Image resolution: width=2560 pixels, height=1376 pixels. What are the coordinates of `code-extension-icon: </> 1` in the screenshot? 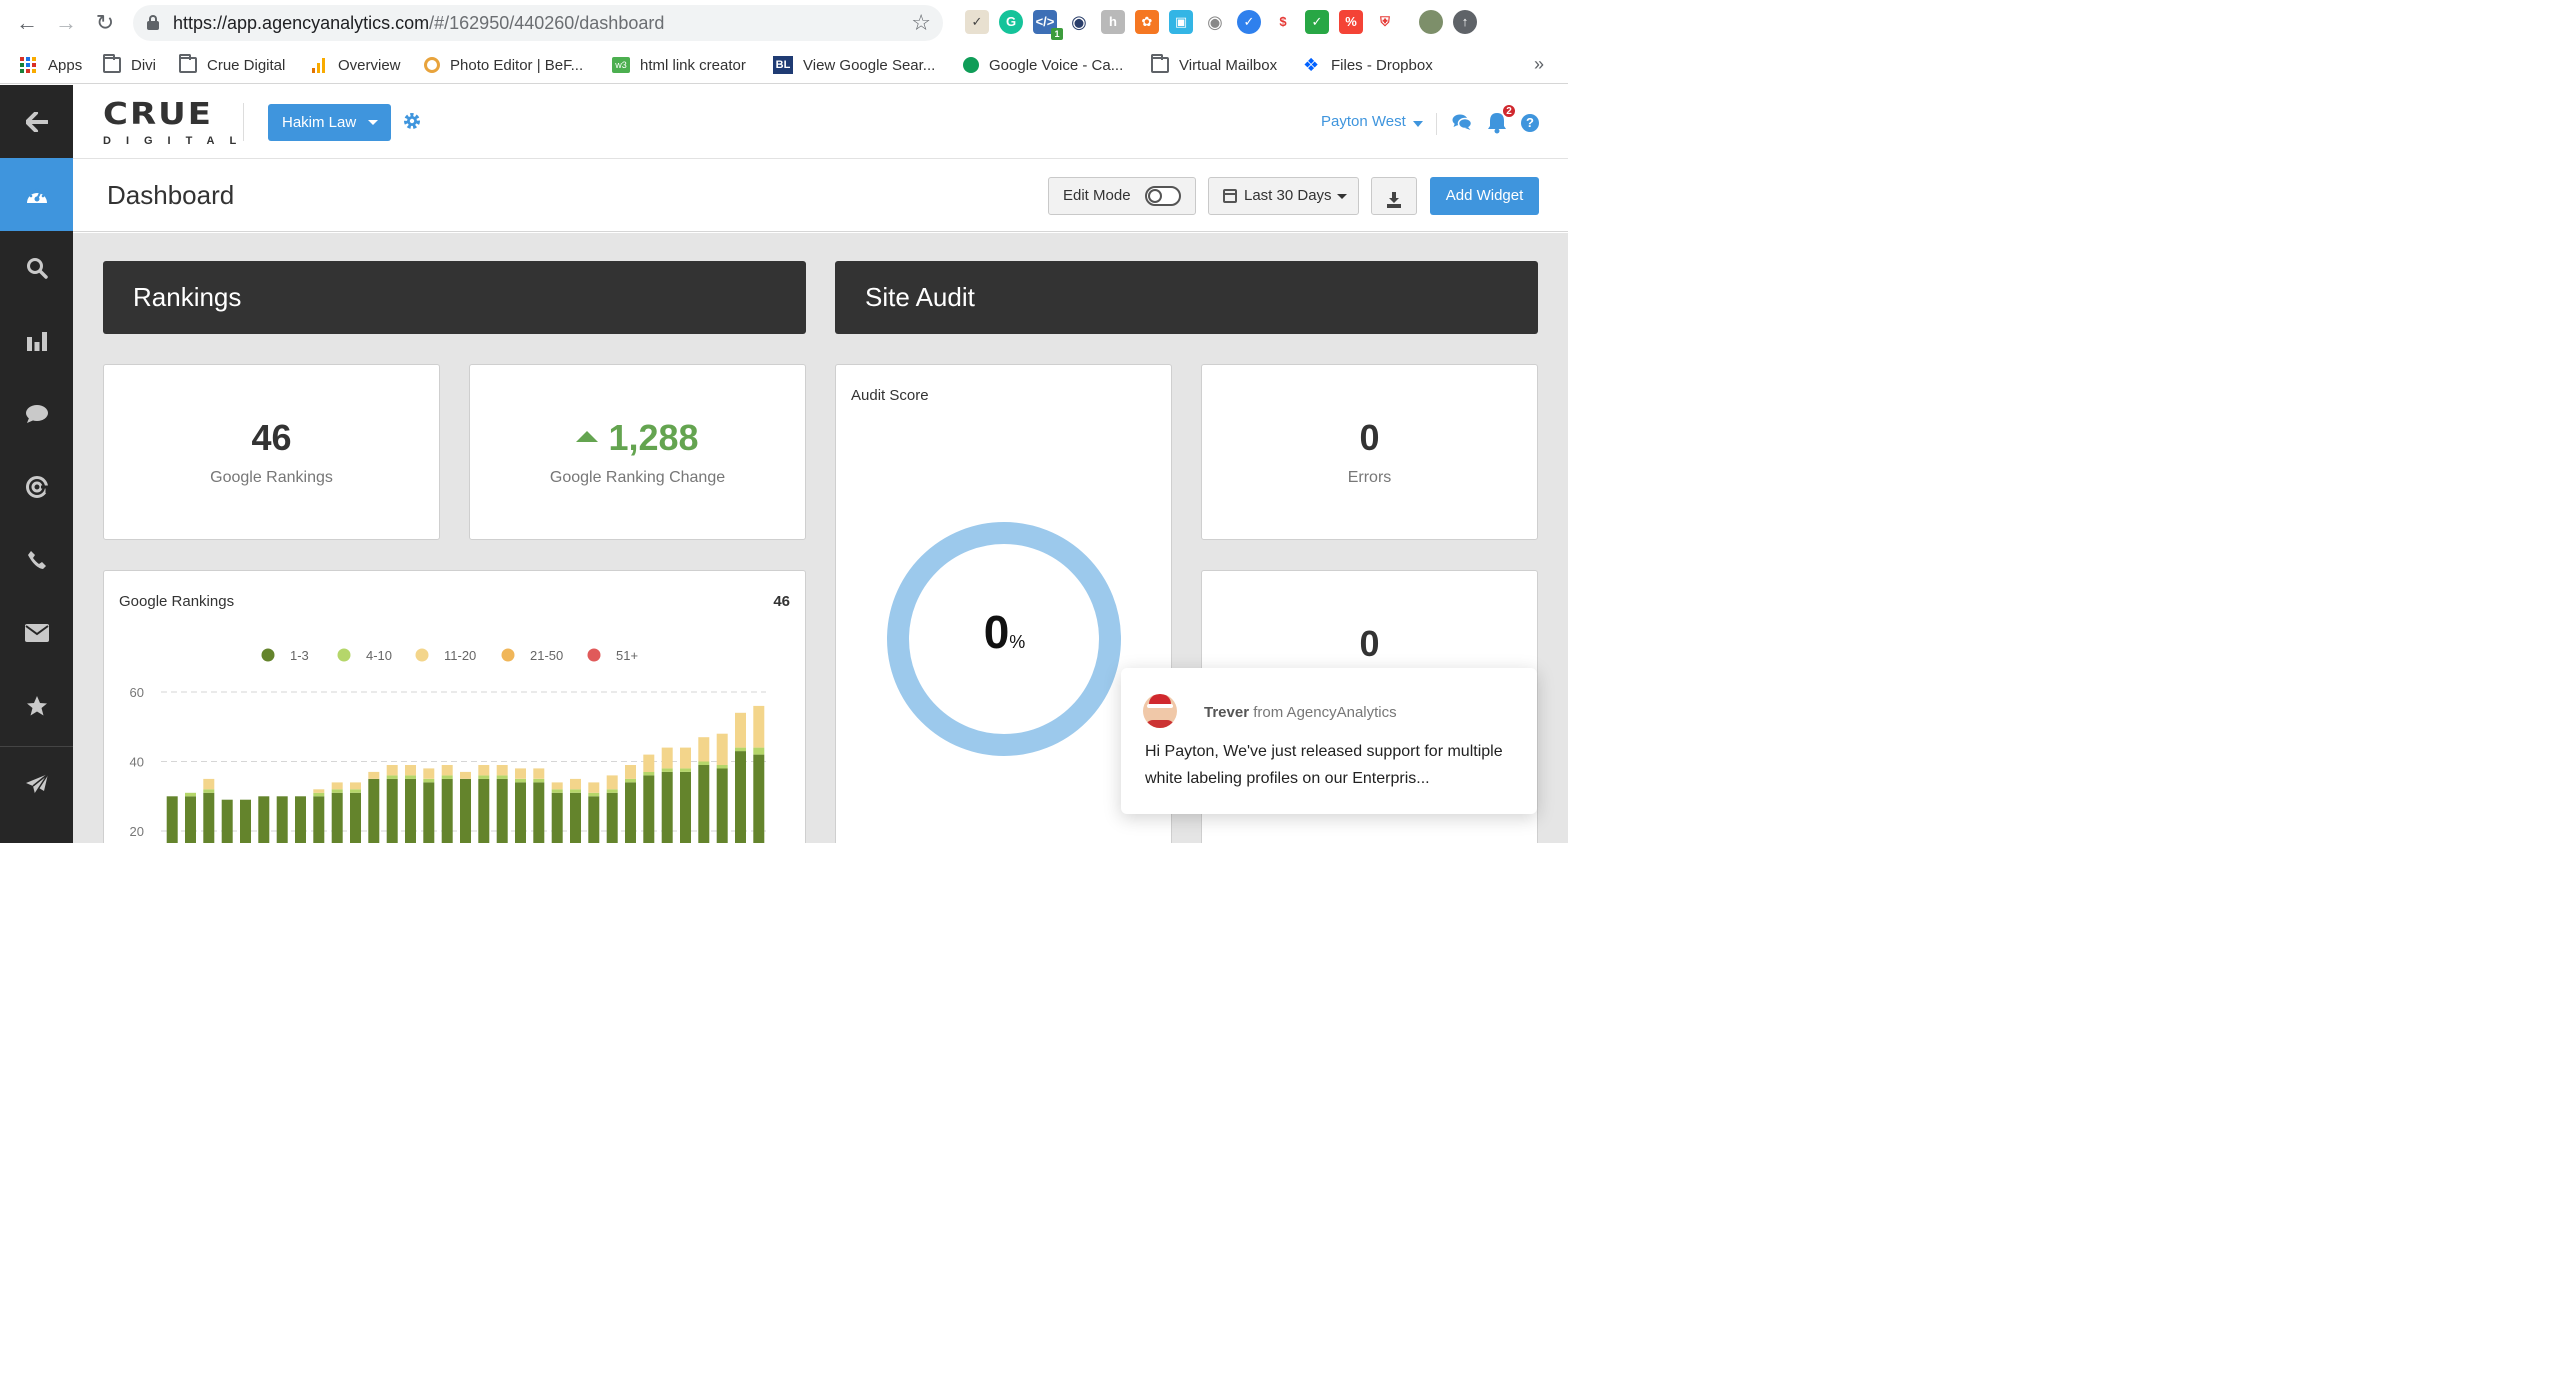 It's located at (1048, 25).